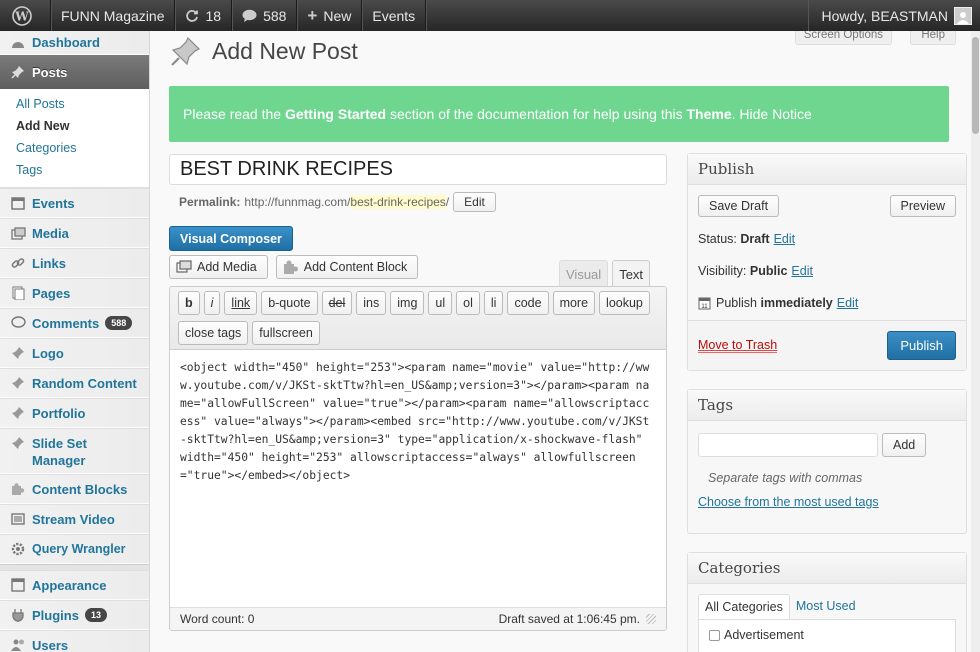 This screenshot has height=652, width=980. Describe the element at coordinates (74, 641) in the screenshot. I see `menu-users: Users` at that location.